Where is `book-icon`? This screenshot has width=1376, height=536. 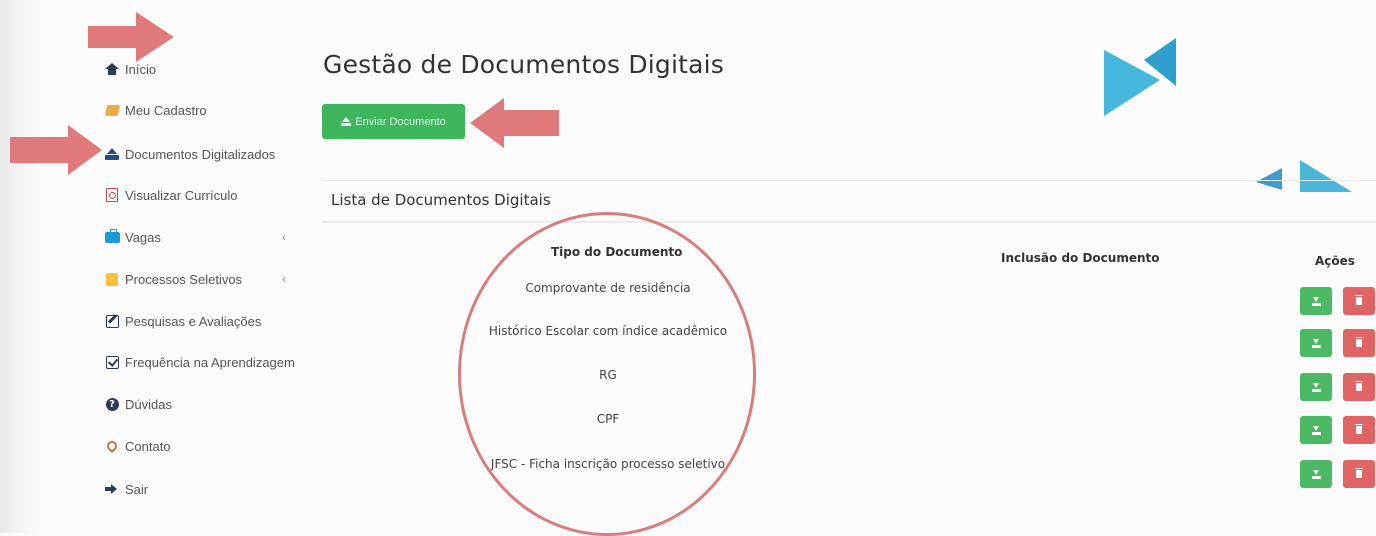
book-icon is located at coordinates (112, 110).